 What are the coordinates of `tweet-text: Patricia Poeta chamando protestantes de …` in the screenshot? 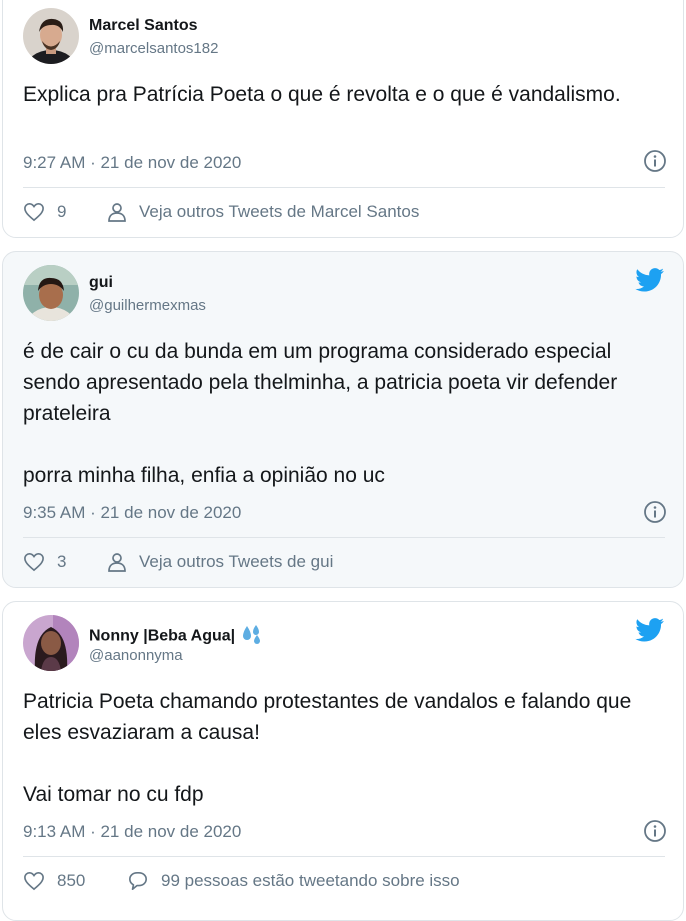 It's located at (327, 748).